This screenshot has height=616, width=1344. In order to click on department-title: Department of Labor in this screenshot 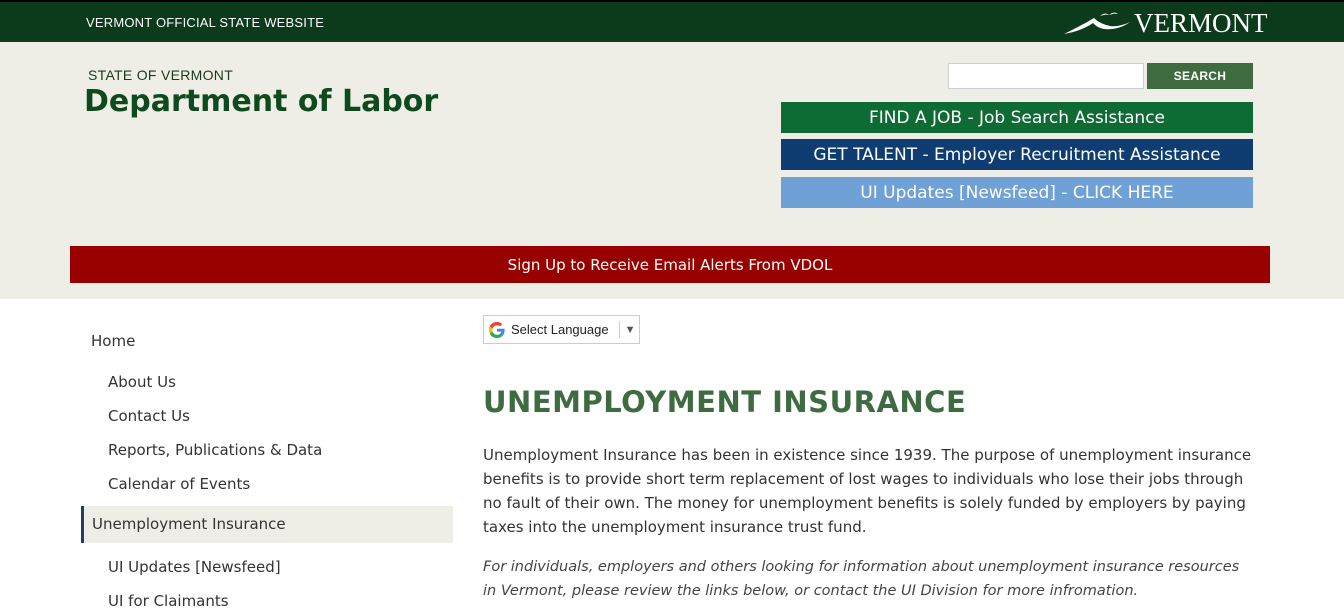, I will do `click(261, 101)`.